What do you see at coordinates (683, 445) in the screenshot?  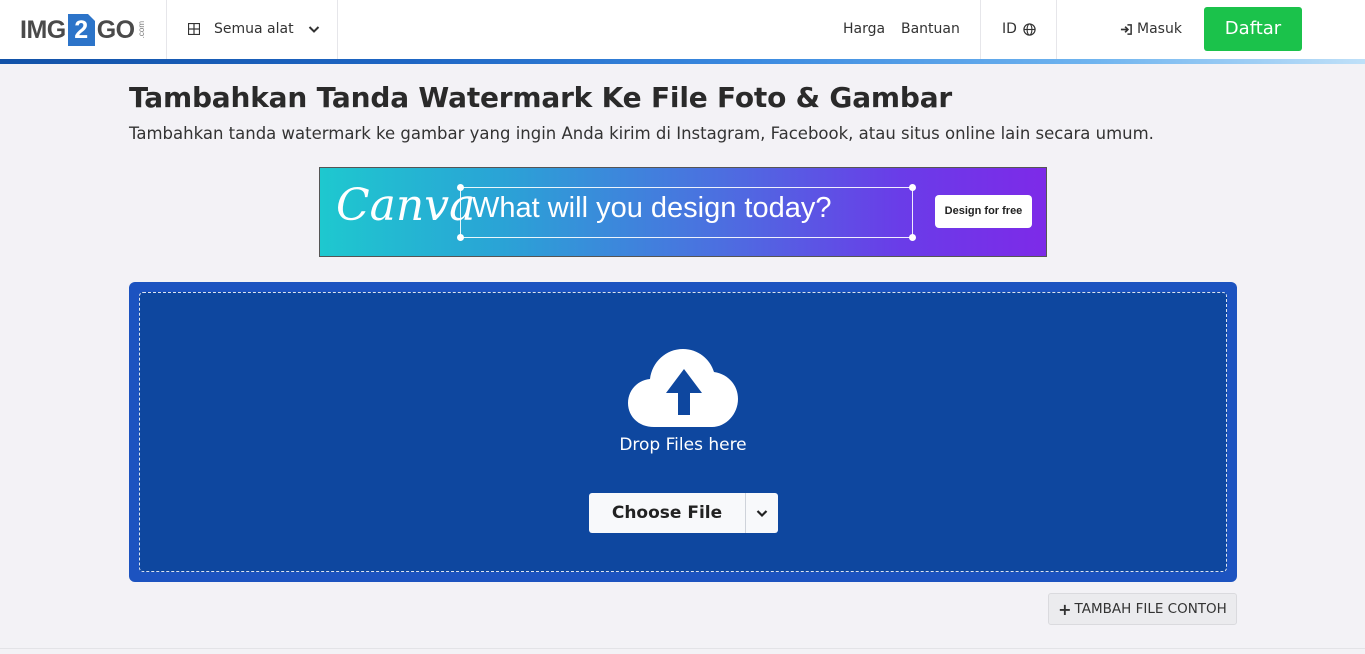 I see `drop-files-text: Drop Files here` at bounding box center [683, 445].